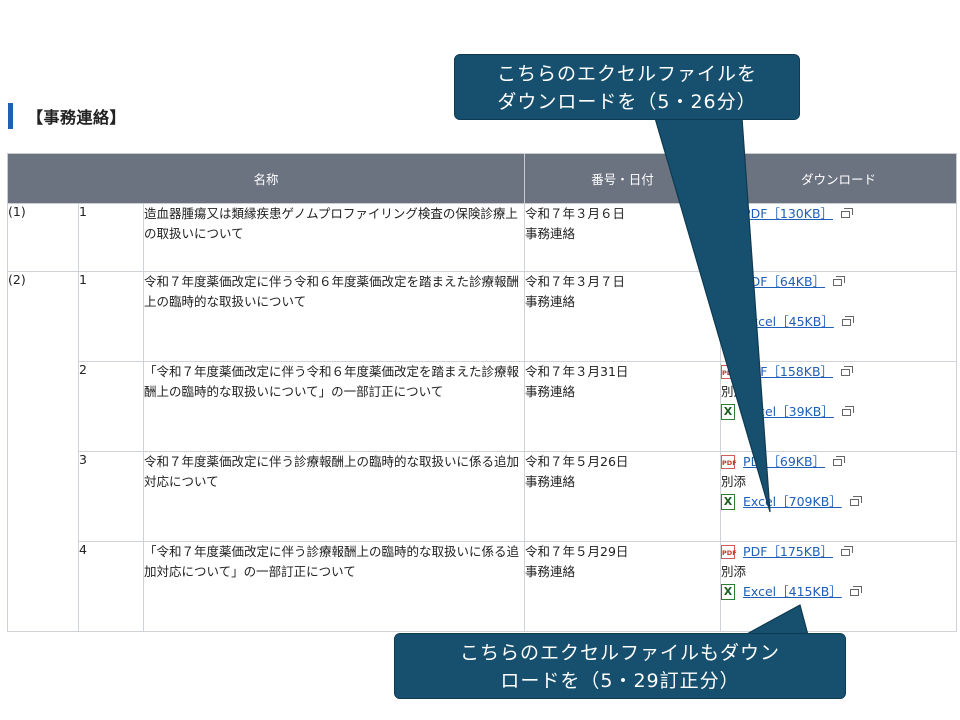 This screenshot has height=720, width=960. What do you see at coordinates (627, 87) in the screenshot?
I see `top-callout: こちらのエクセルファイルを ダウンロードを（5・26分）` at bounding box center [627, 87].